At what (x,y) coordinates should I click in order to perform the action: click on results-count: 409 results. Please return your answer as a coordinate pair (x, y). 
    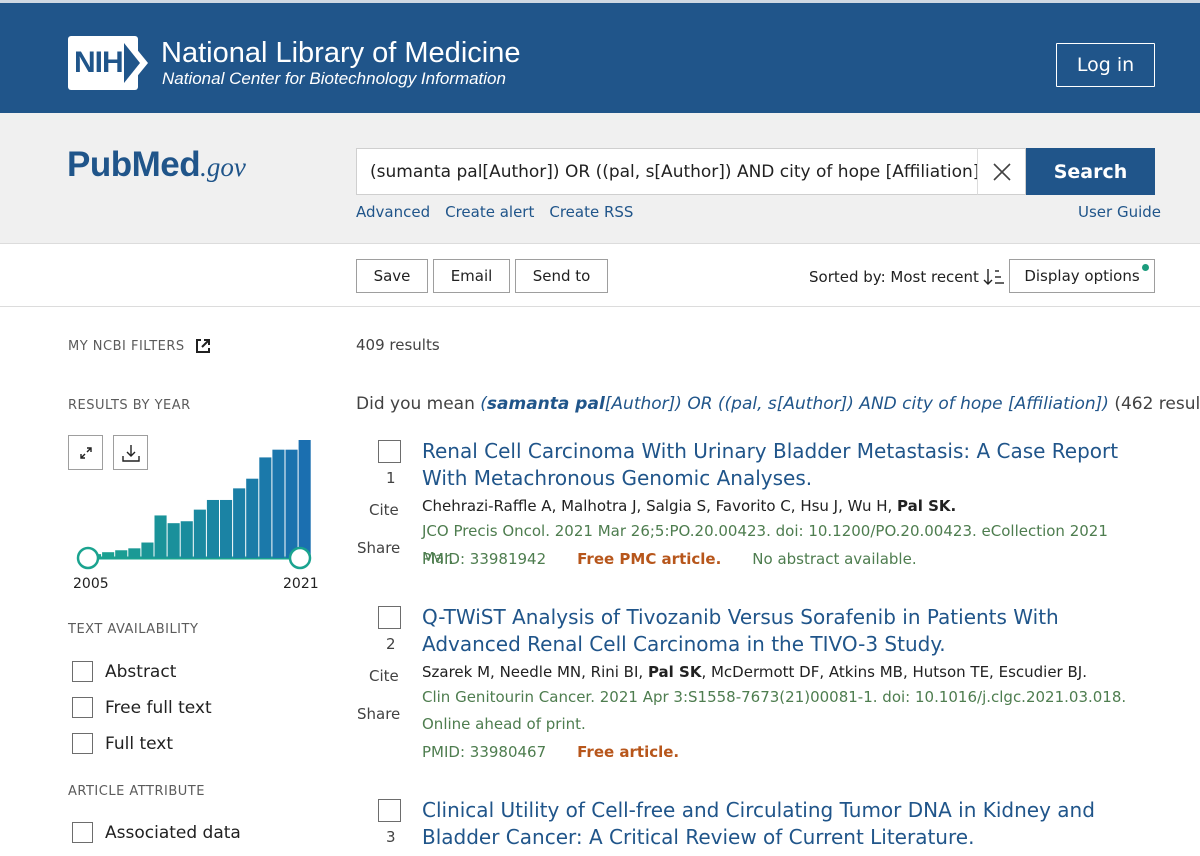
    Looking at the image, I should click on (398, 345).